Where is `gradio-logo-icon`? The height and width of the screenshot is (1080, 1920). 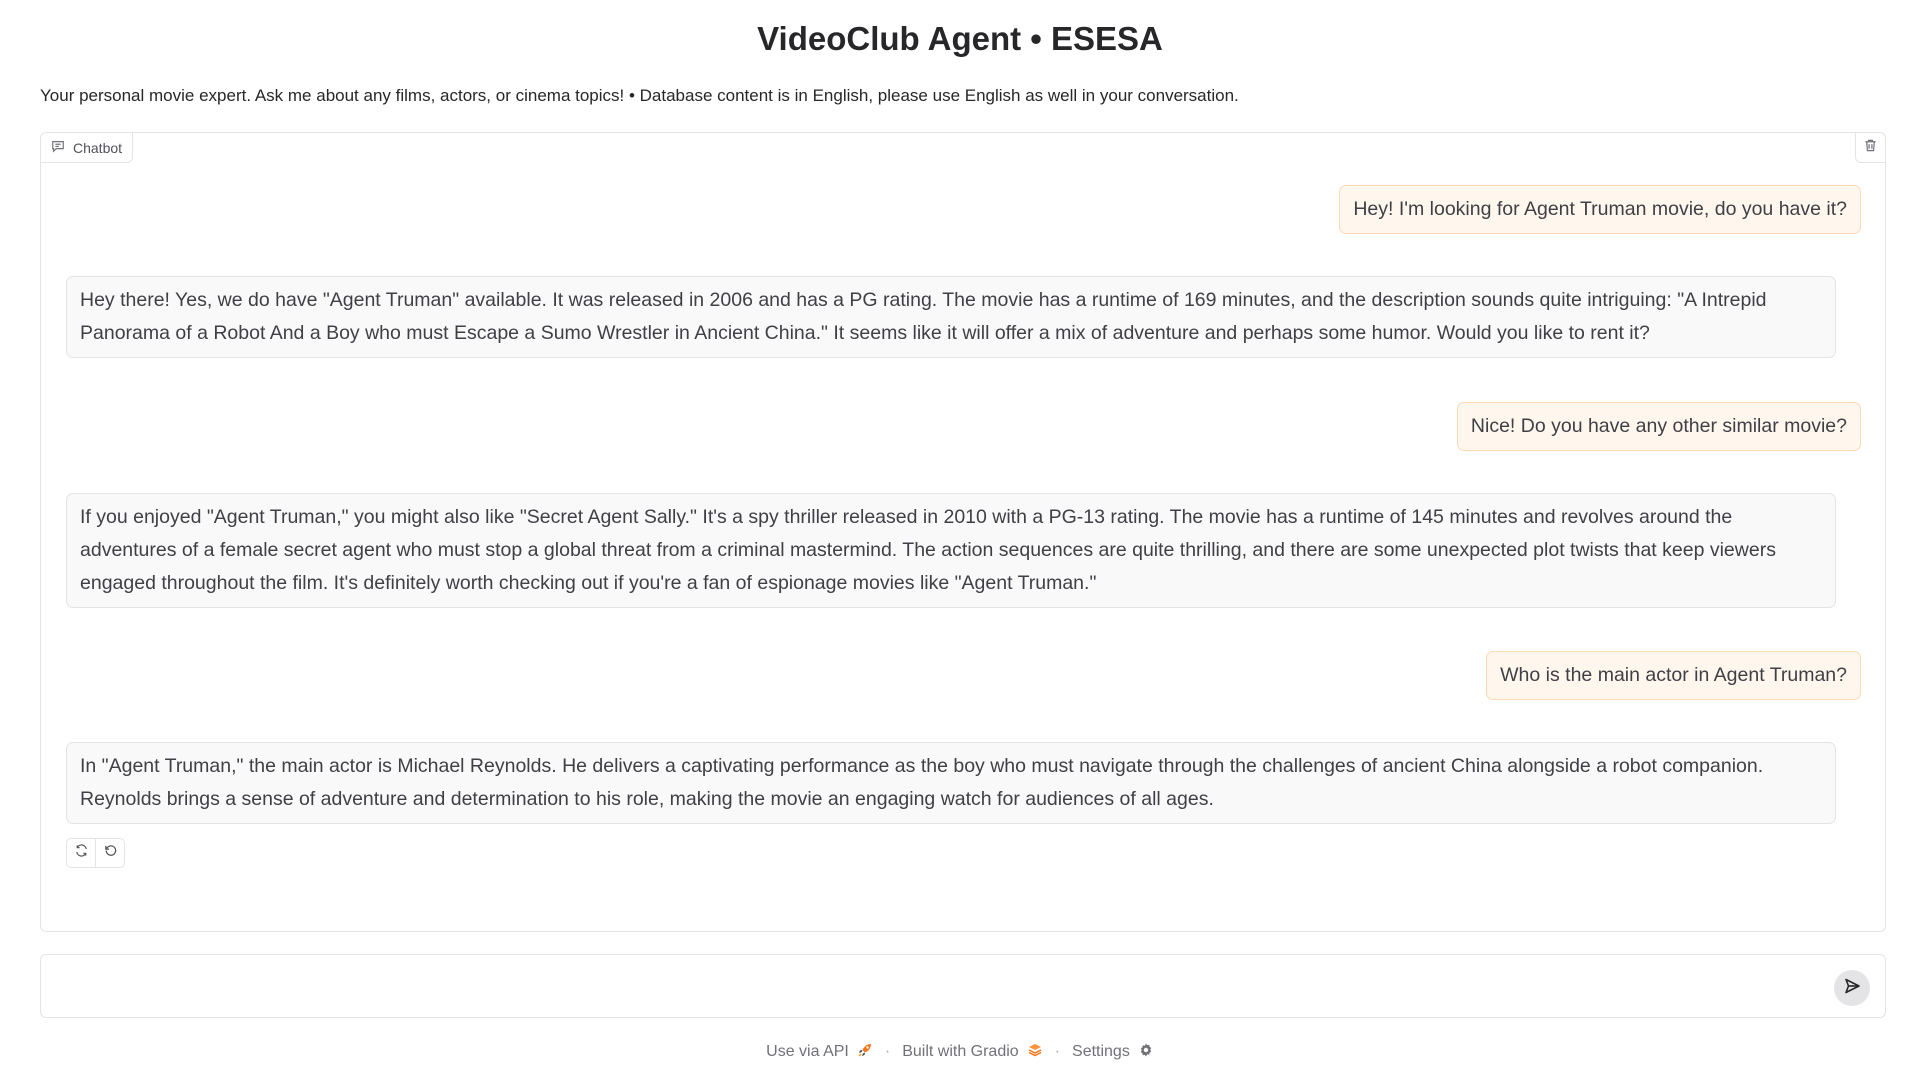
gradio-logo-icon is located at coordinates (1035, 1052).